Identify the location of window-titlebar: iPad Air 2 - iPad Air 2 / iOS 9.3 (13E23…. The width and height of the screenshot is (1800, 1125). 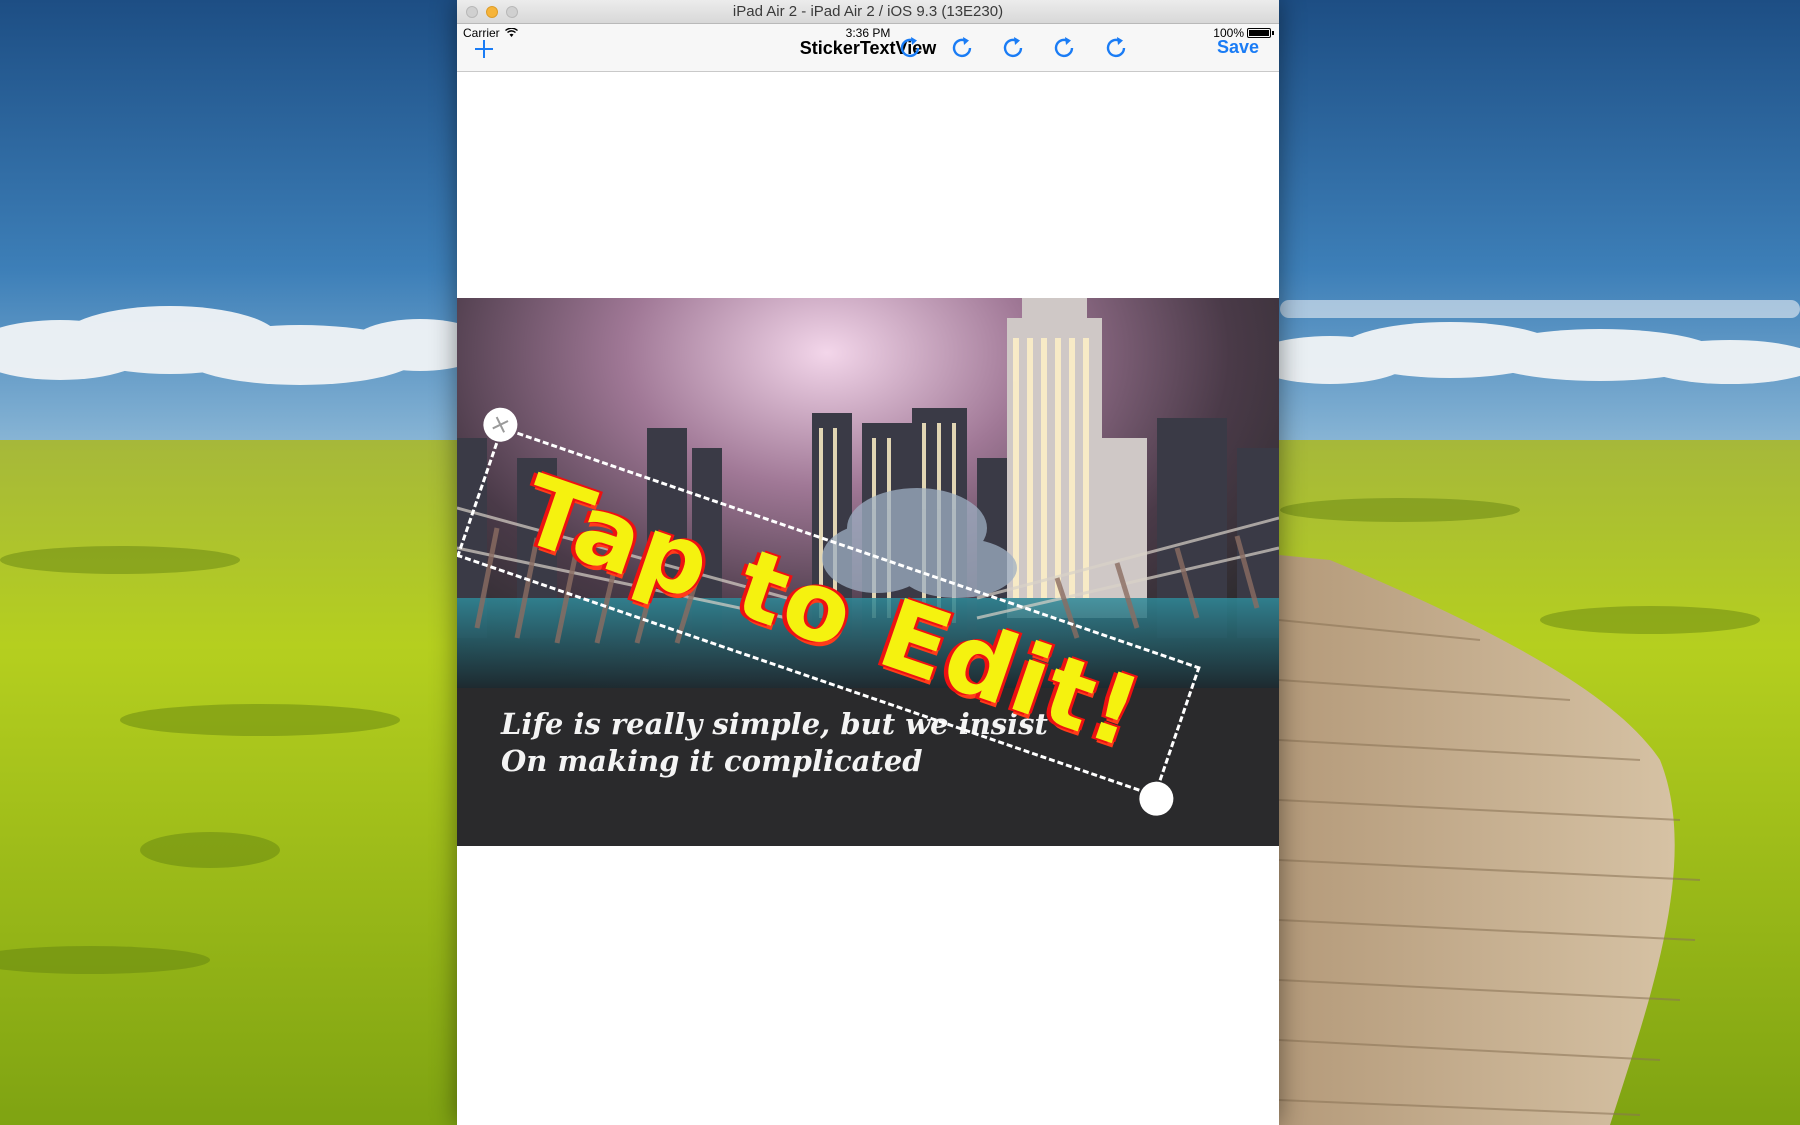
(868, 12).